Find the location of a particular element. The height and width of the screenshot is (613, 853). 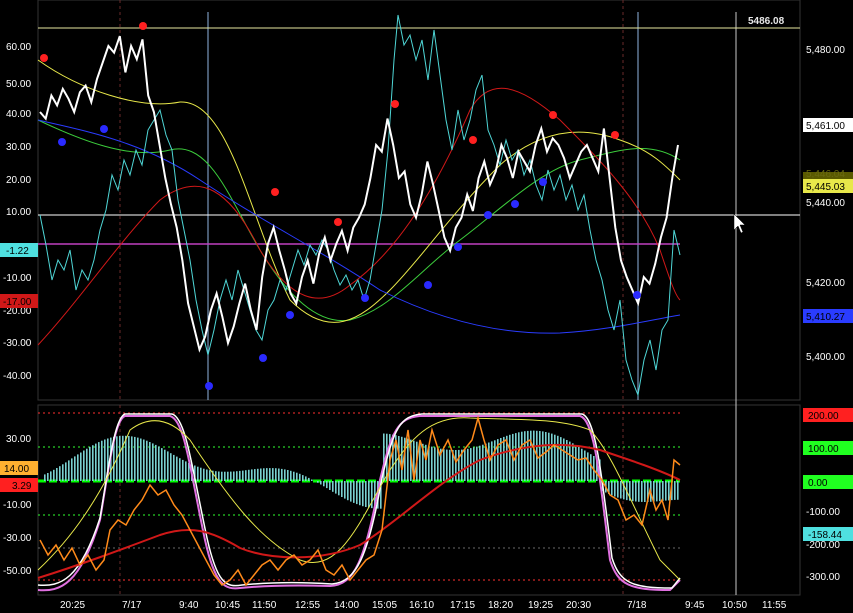

yellow-ma-label: 5,445.03 is located at coordinates (825, 187).